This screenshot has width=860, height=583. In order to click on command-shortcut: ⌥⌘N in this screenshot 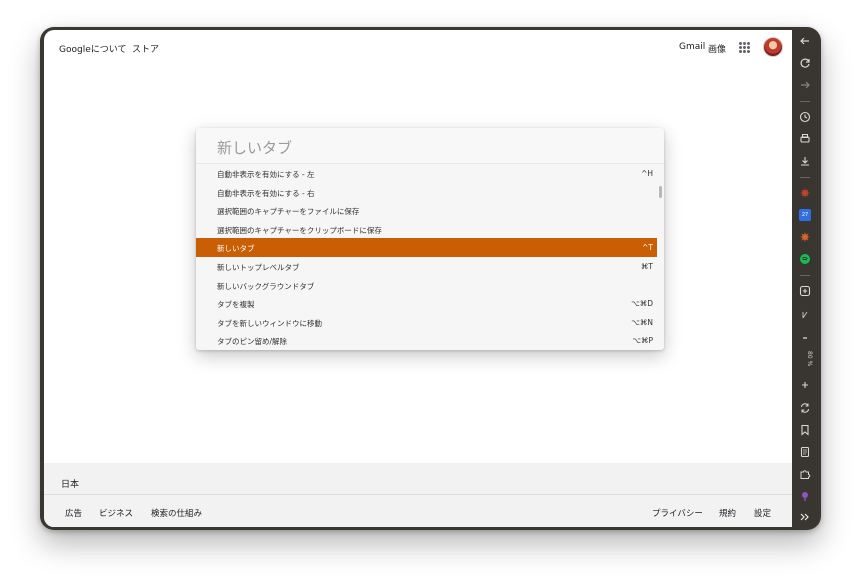, I will do `click(642, 322)`.